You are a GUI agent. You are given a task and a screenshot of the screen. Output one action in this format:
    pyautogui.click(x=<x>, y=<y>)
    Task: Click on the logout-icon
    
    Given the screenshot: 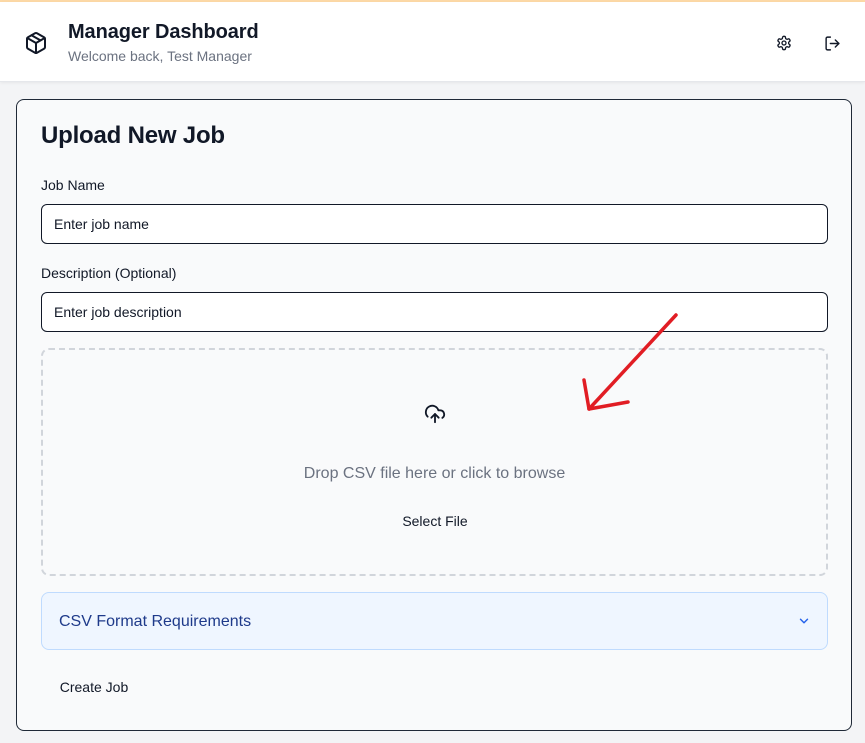 What is the action you would take?
    pyautogui.click(x=832, y=43)
    